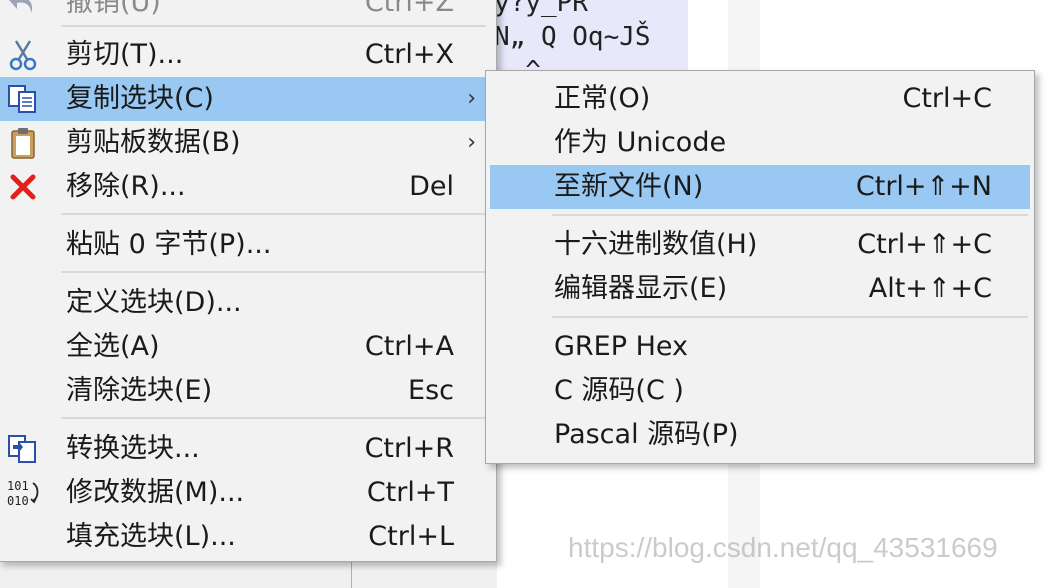 The height and width of the screenshot is (588, 1064). Describe the element at coordinates (760, 245) in the screenshot. I see `submenu-item-hex-values: 十六进制数值(H) Ctrl+⇑+C` at that location.